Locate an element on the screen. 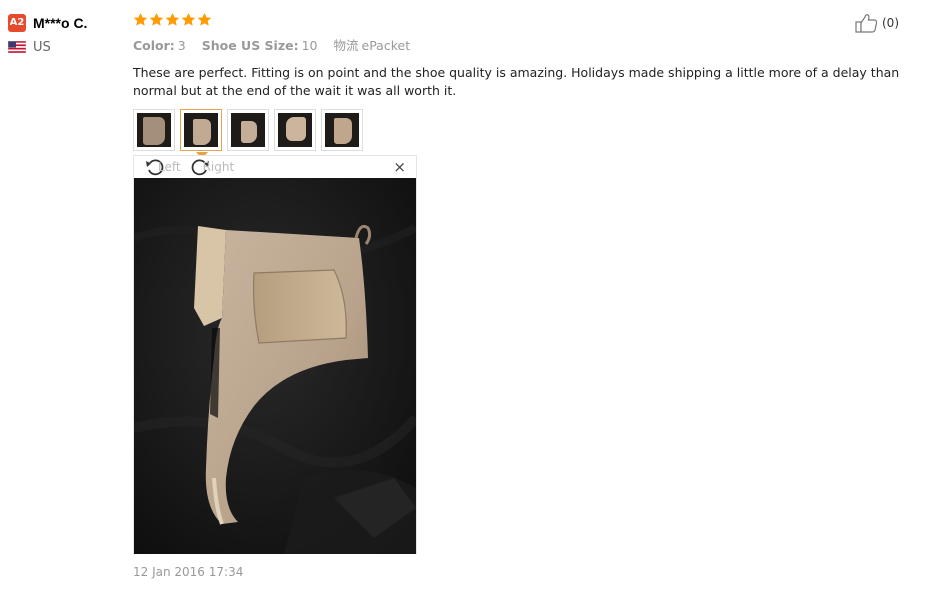 The image size is (925, 590). order-attributes: Color: 3 Shoe US Size: 10 物流 ePacket is located at coordinates (518, 44).